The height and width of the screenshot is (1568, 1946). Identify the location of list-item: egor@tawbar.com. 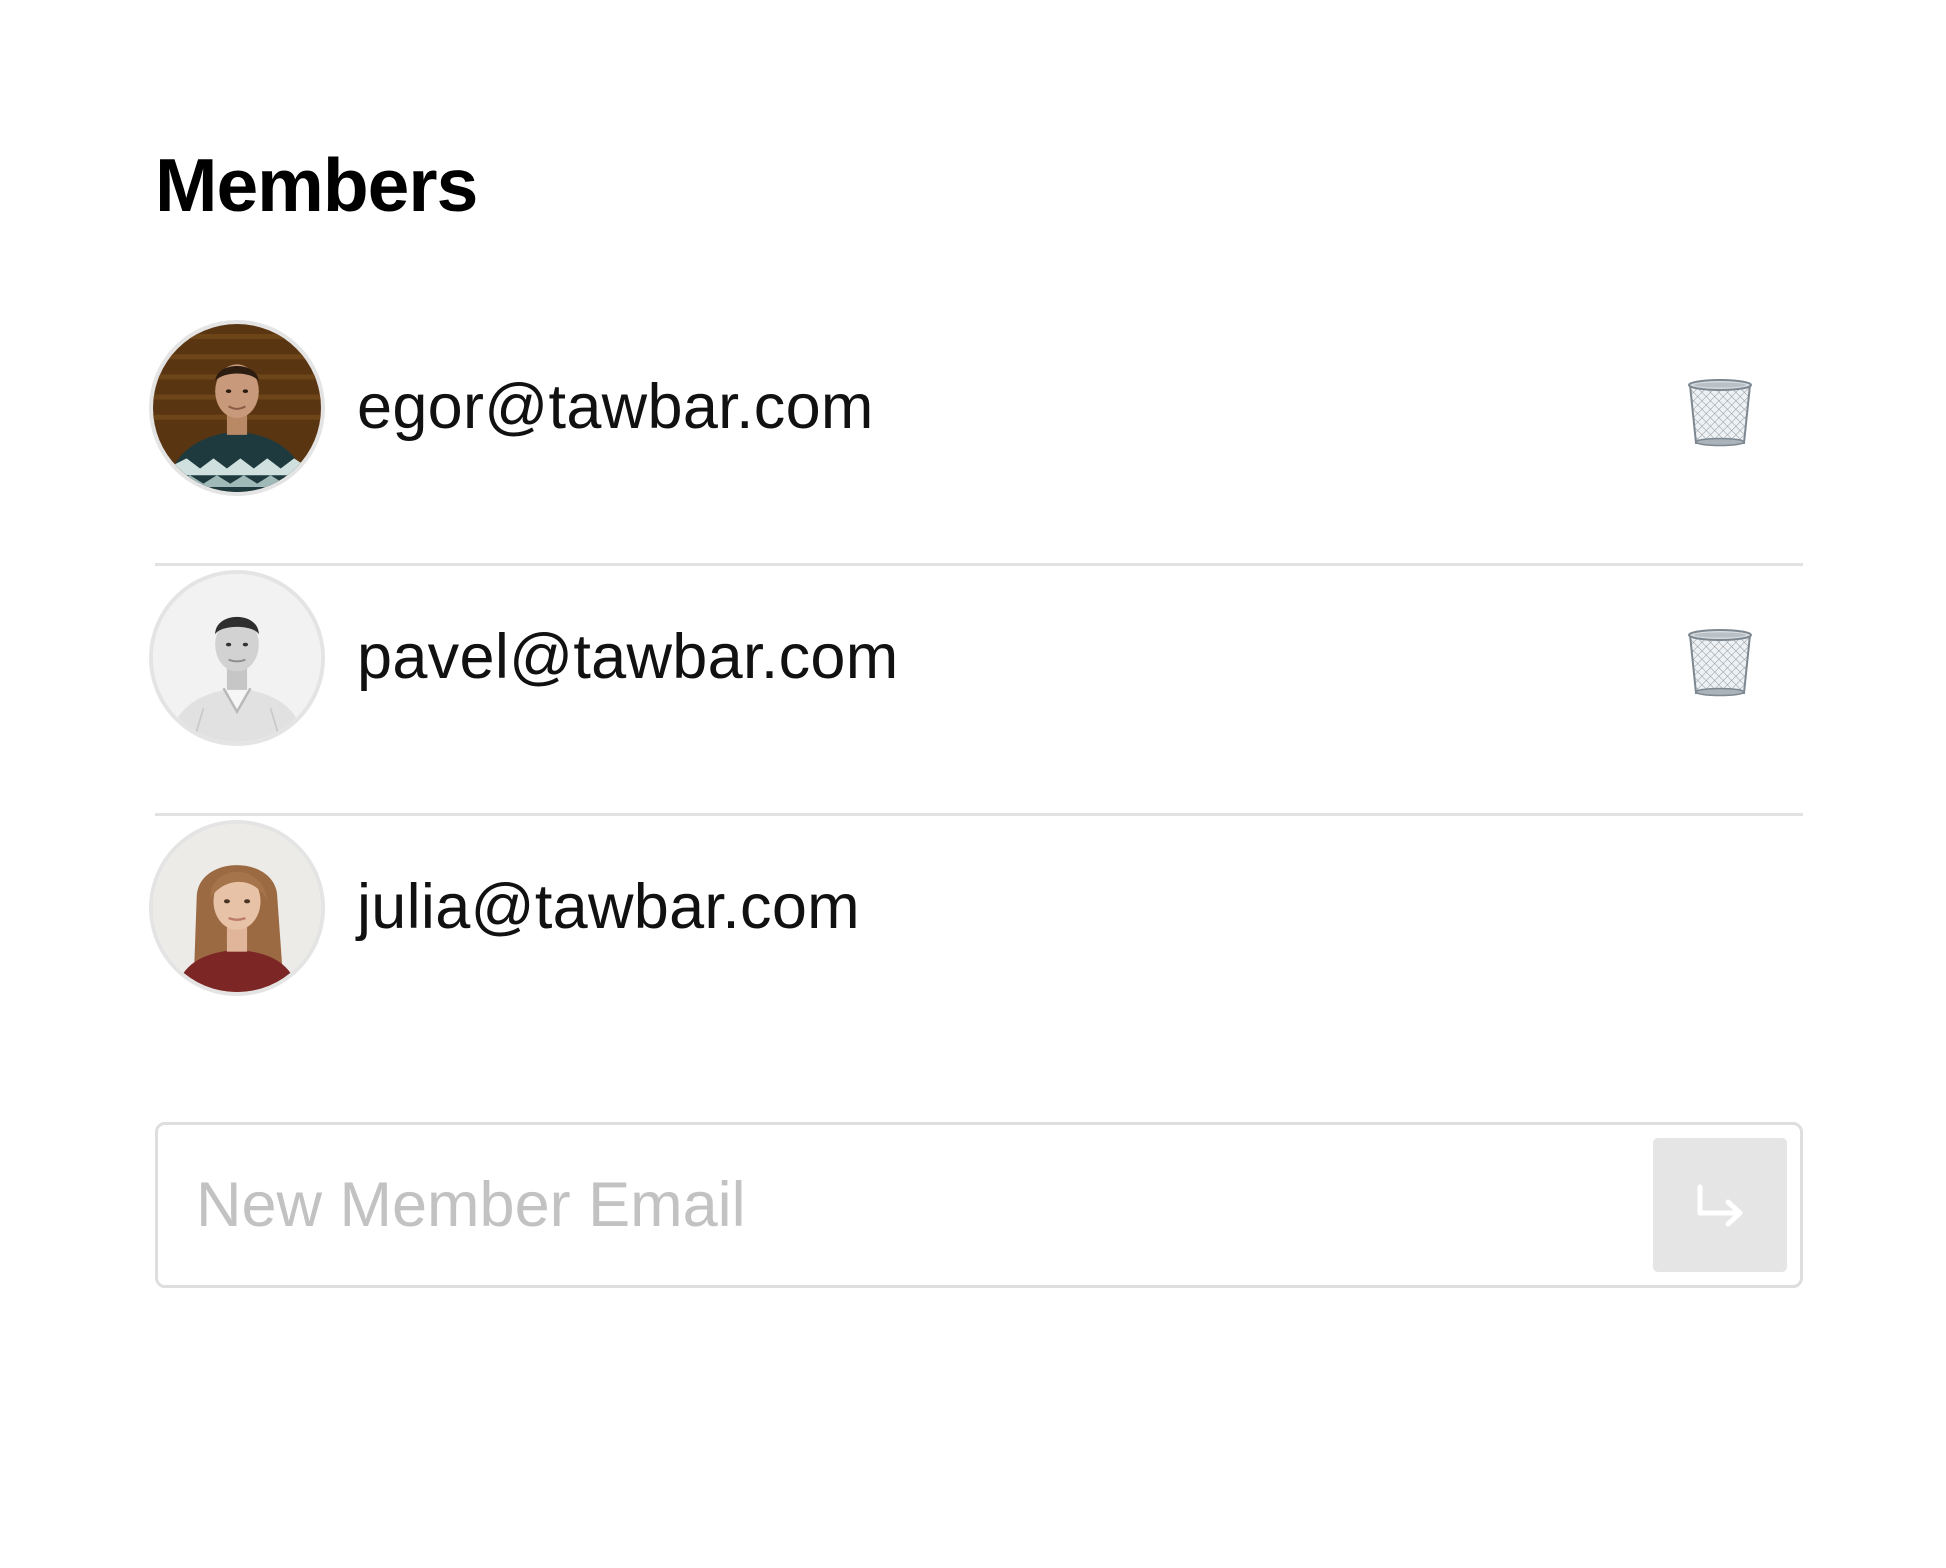
(976, 441).